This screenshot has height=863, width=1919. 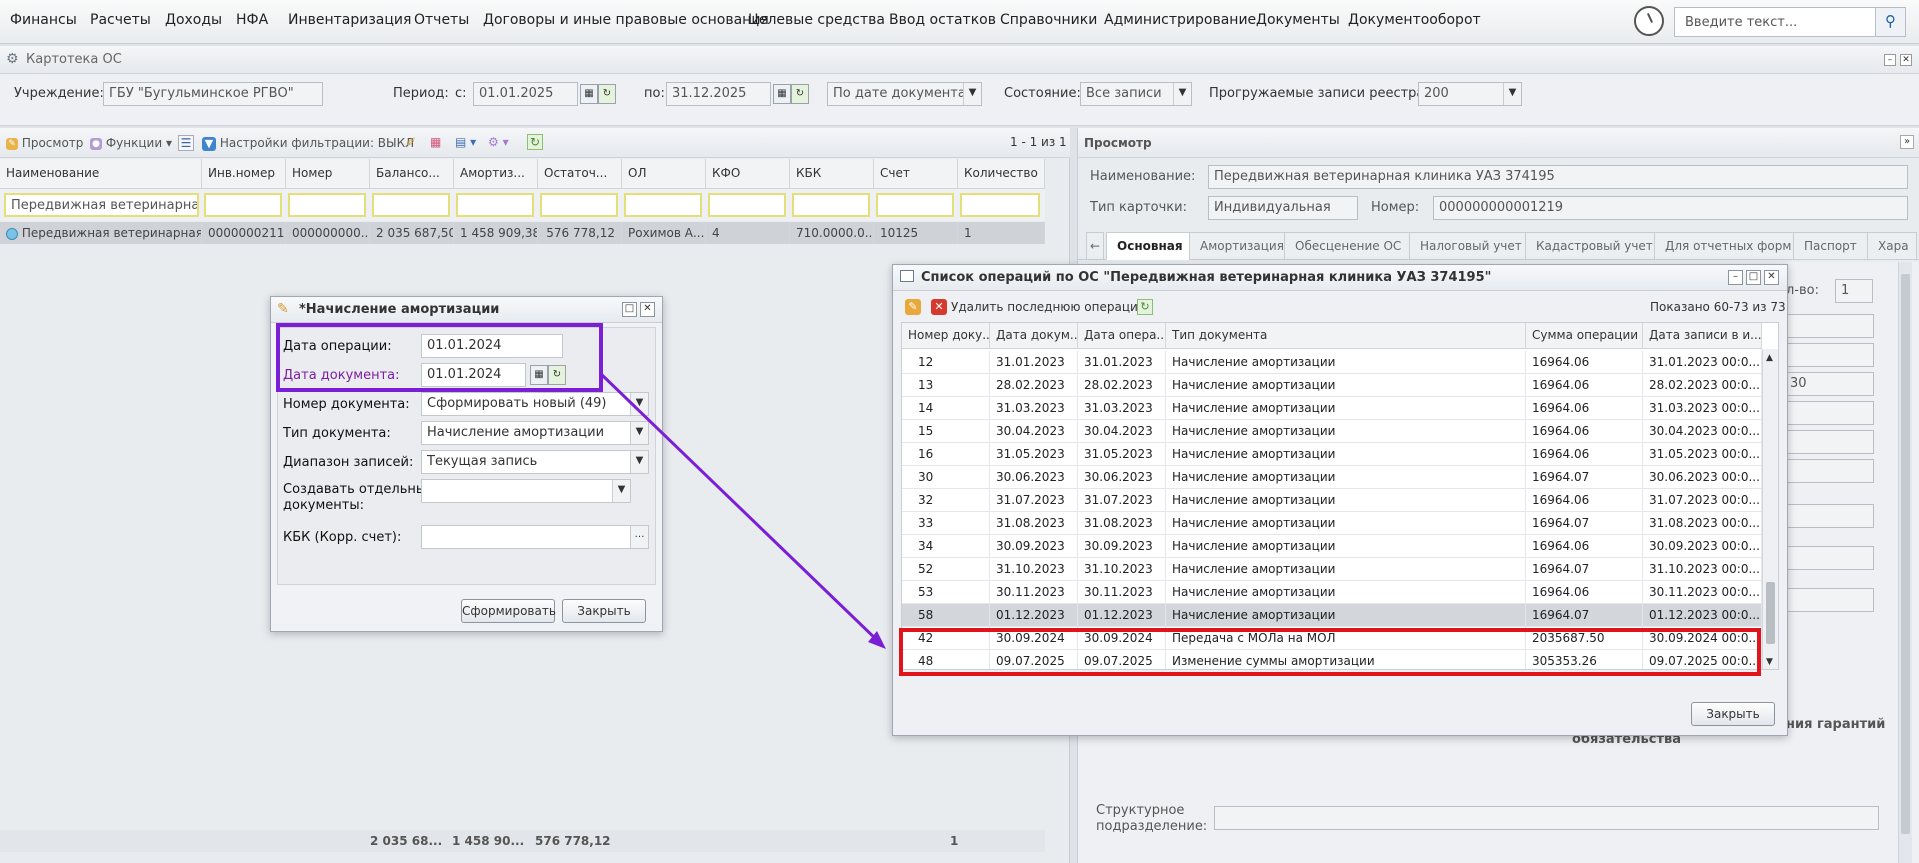 What do you see at coordinates (1330, 652) in the screenshot?
I see `red-highlight-box` at bounding box center [1330, 652].